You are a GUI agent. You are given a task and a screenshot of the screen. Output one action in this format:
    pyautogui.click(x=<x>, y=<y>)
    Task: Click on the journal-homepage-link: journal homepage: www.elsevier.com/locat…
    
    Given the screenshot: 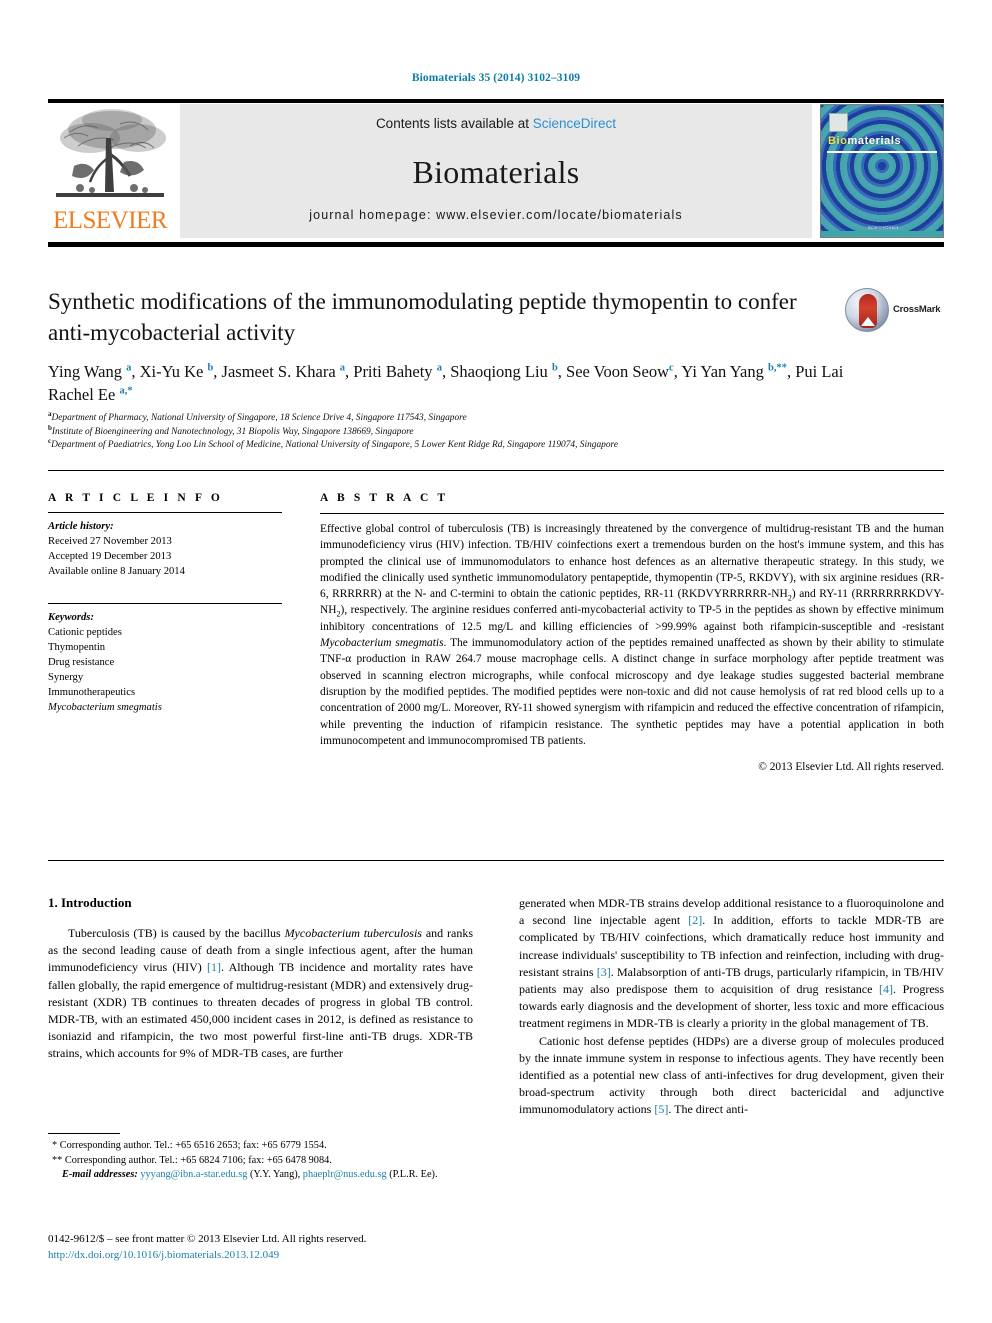 What is the action you would take?
    pyautogui.click(x=496, y=215)
    